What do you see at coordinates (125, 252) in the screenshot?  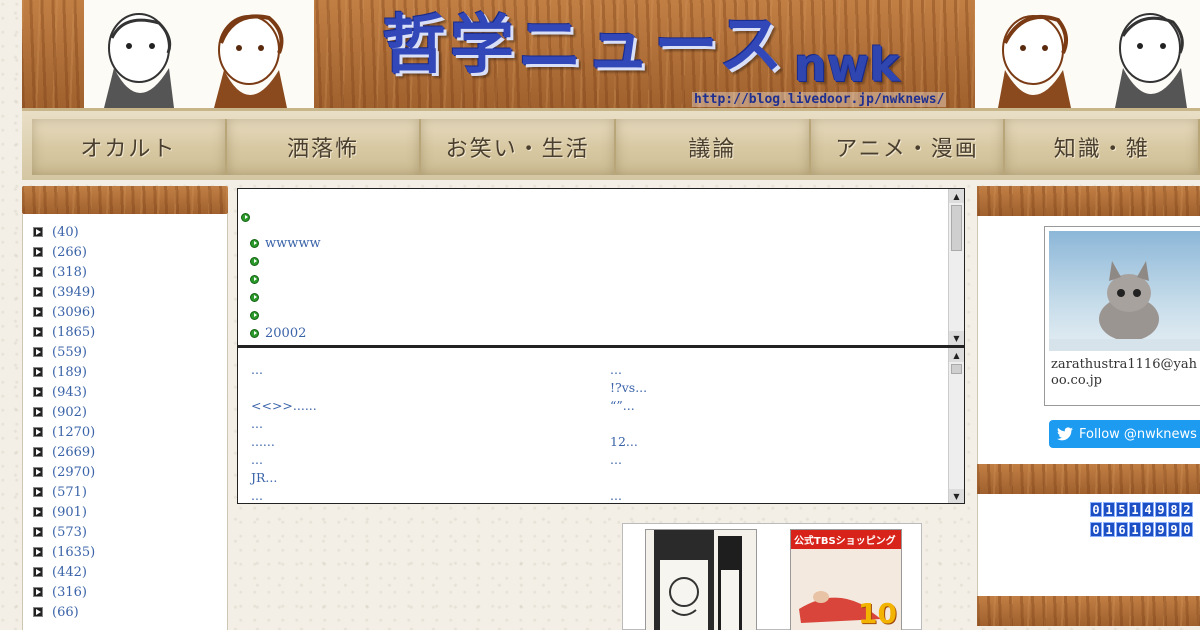 I see `category-item: (266)` at bounding box center [125, 252].